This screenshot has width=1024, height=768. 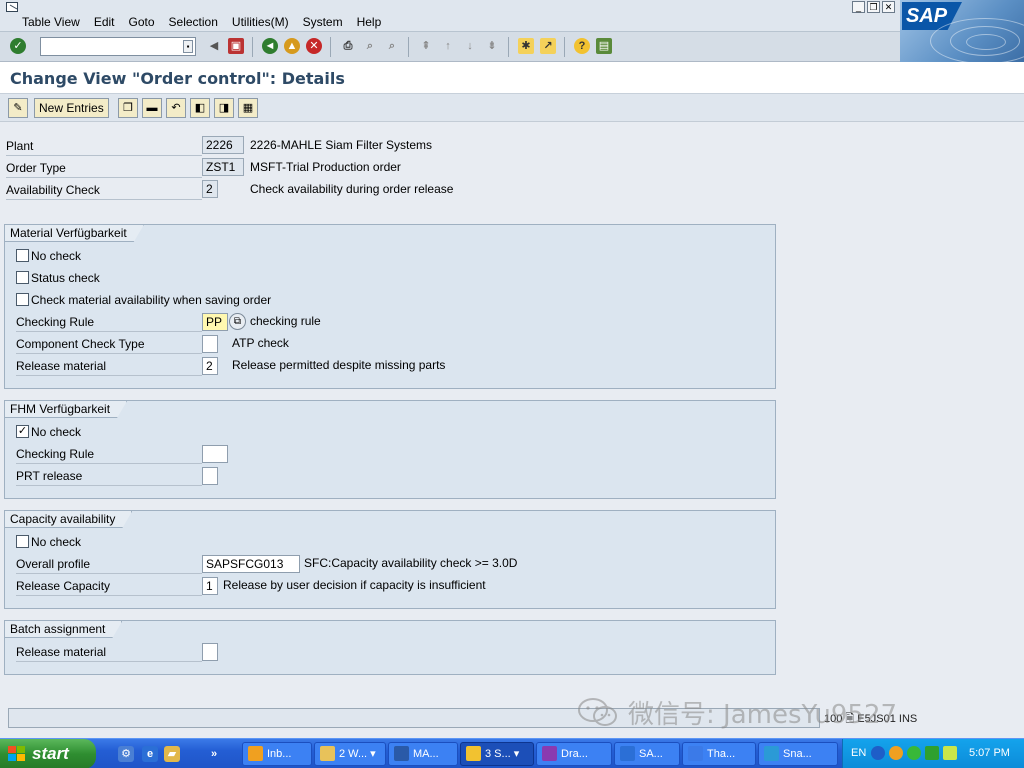 What do you see at coordinates (66, 409) in the screenshot?
I see `fhm-group-title: FHM Verfügbarkeit` at bounding box center [66, 409].